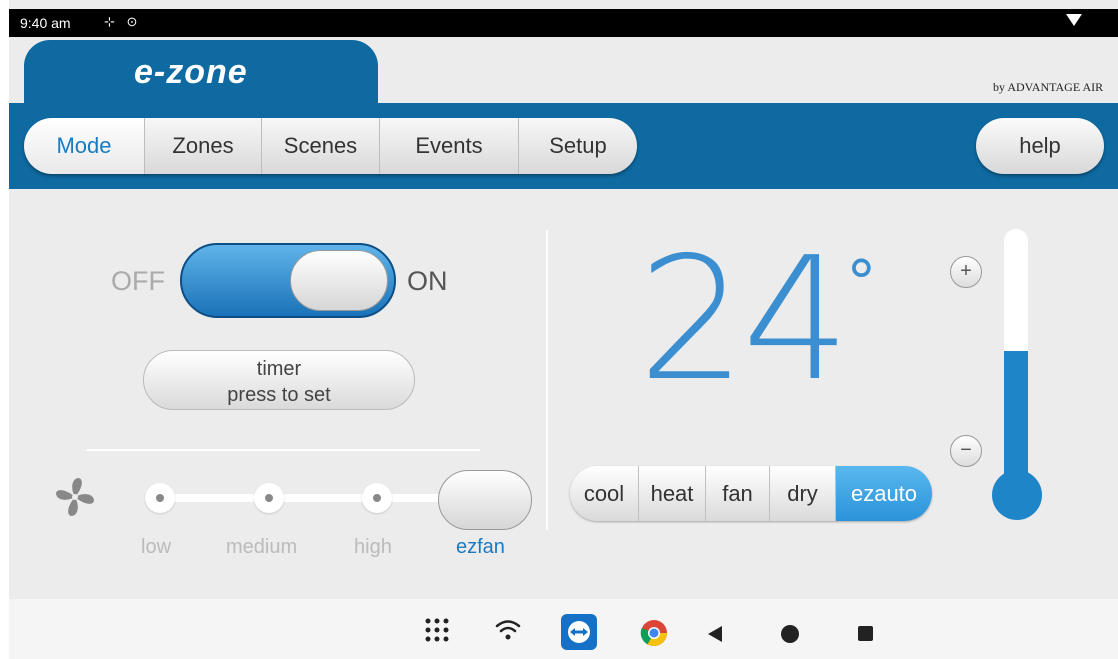 The width and height of the screenshot is (1118, 659). What do you see at coordinates (138, 281) in the screenshot?
I see `power-off-label: OFF` at bounding box center [138, 281].